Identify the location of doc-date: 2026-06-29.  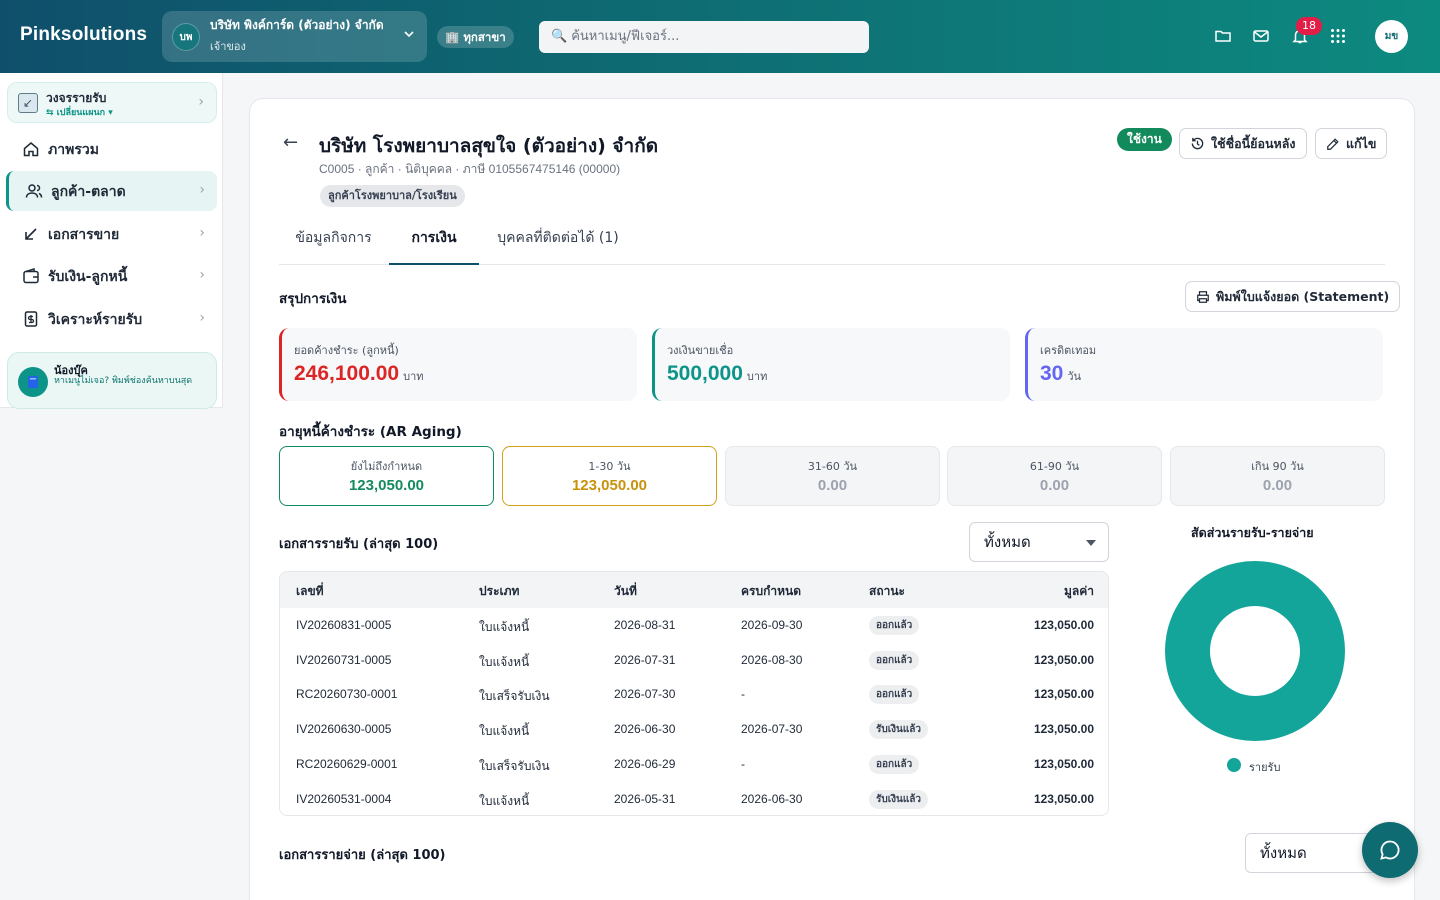
(645, 763).